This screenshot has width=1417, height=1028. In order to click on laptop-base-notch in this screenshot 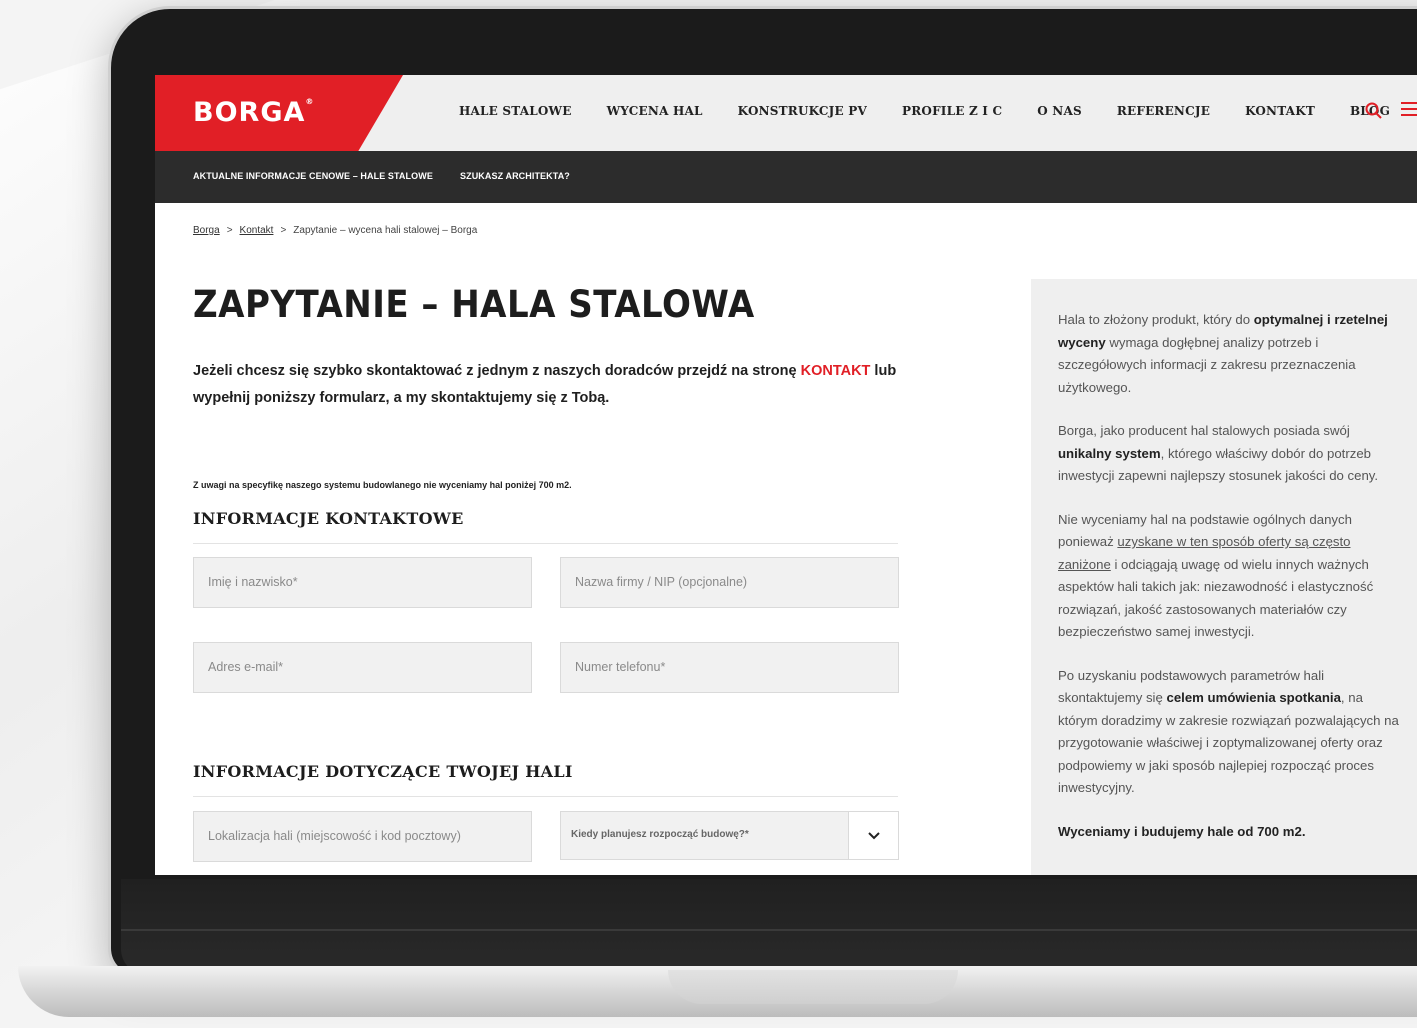, I will do `click(813, 987)`.